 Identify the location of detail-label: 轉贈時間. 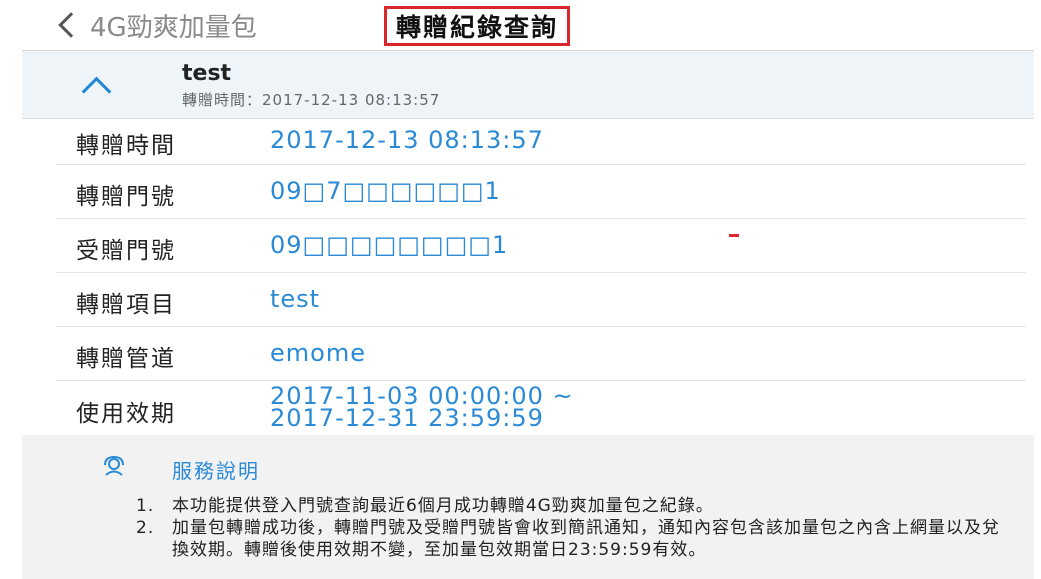
(126, 146).